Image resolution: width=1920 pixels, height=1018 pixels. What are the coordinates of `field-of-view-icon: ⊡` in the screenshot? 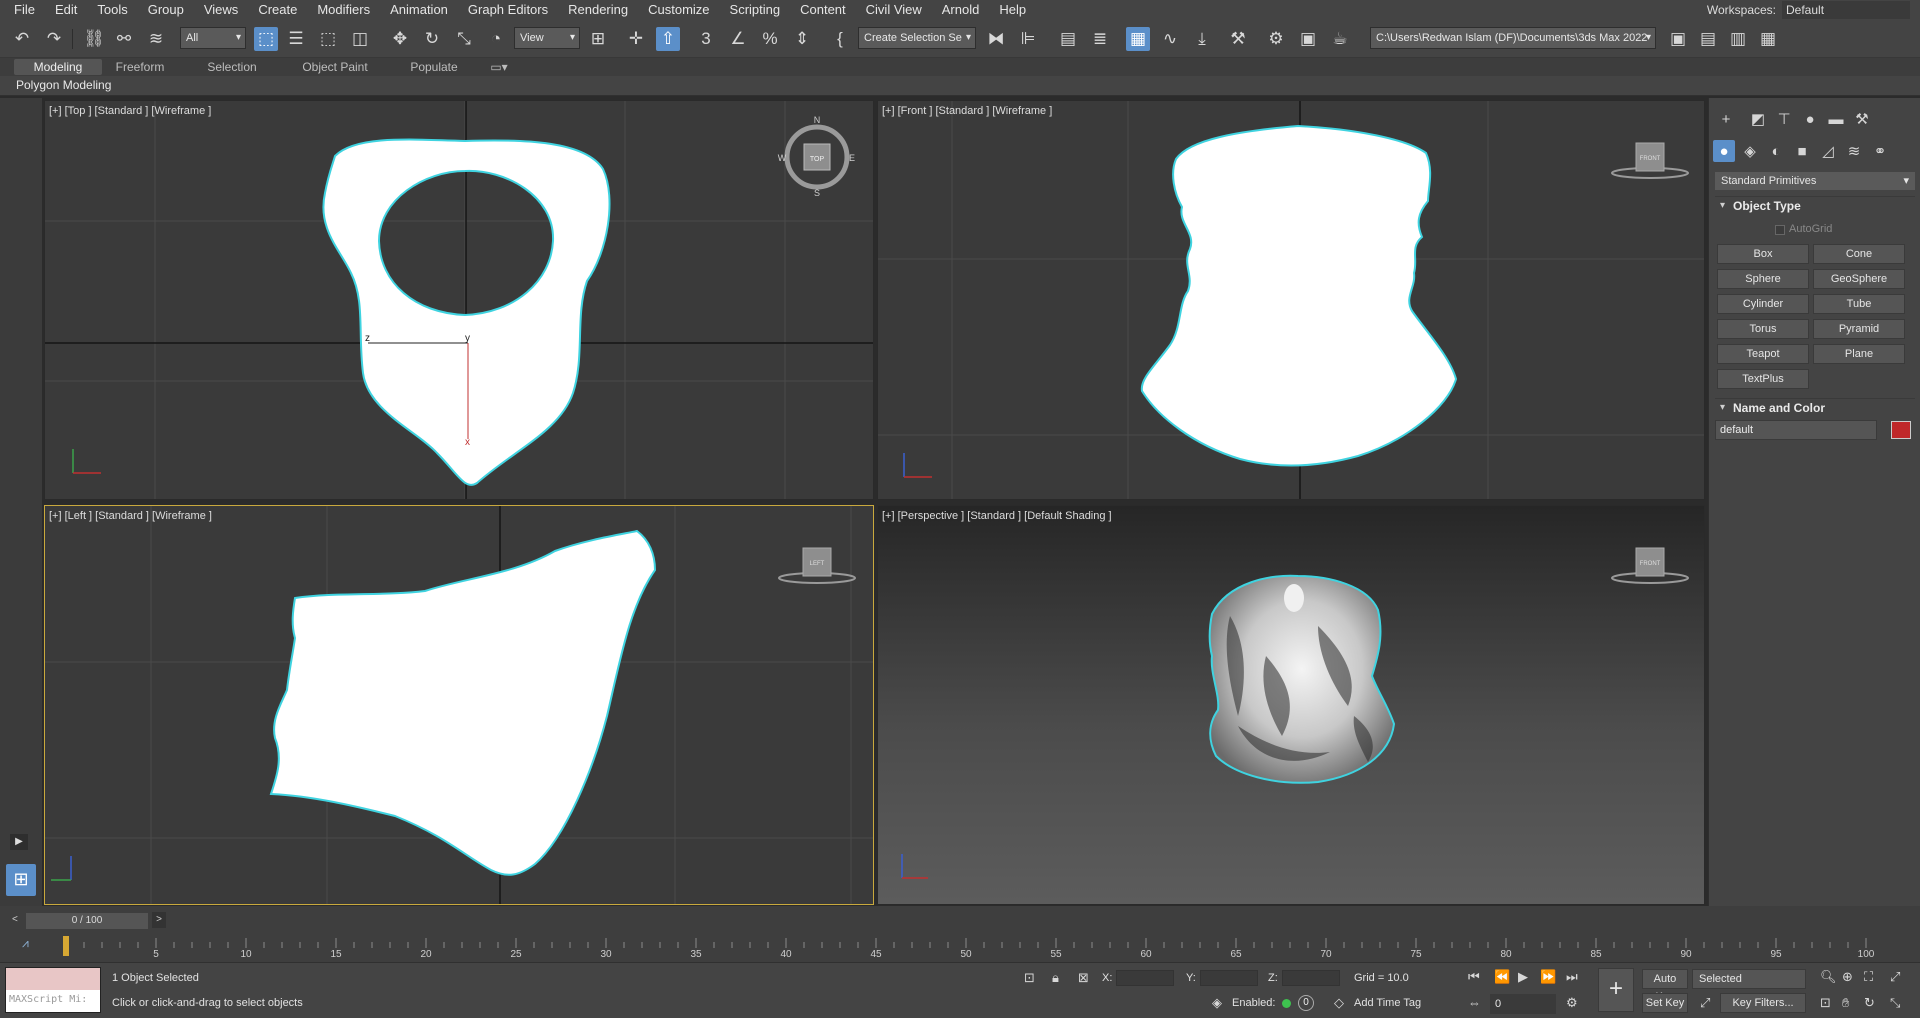 It's located at (1825, 1003).